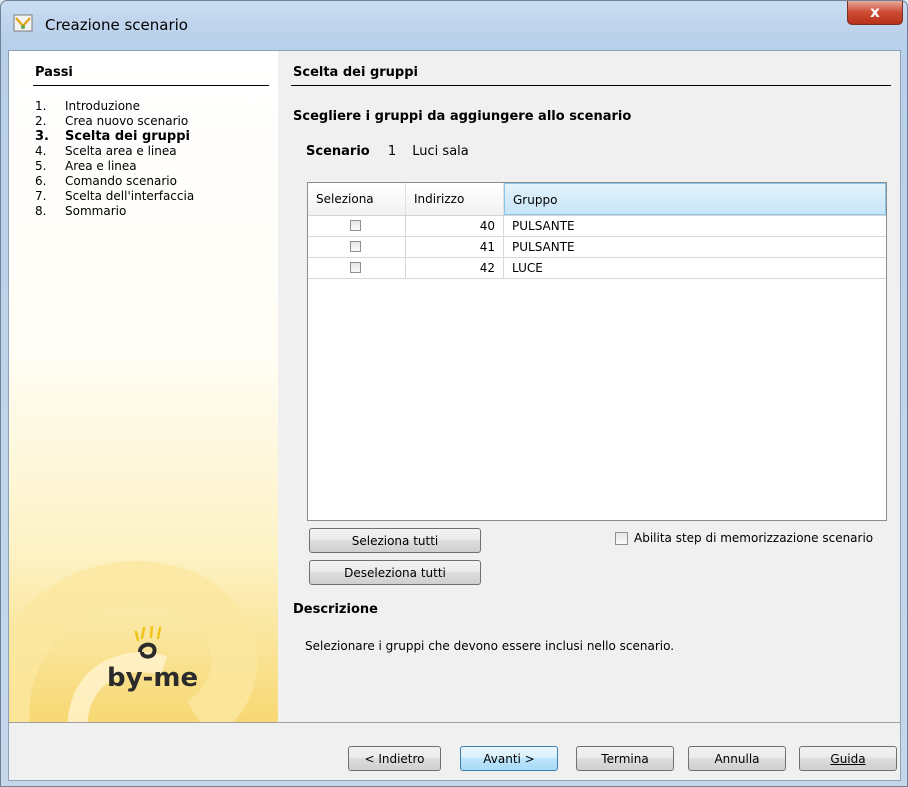 This screenshot has width=908, height=787. Describe the element at coordinates (527, 268) in the screenshot. I see `group-cell: LUCE` at that location.